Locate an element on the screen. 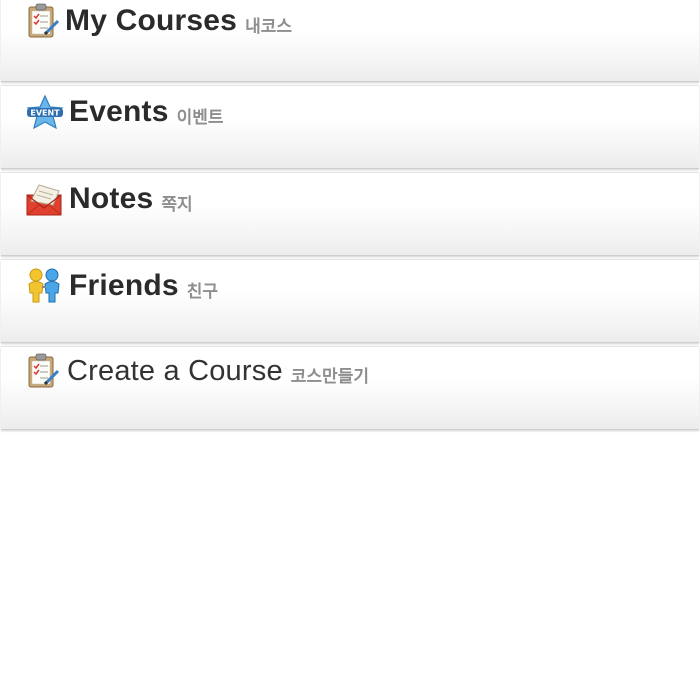  svg-text: EVENT is located at coordinates (45, 113).